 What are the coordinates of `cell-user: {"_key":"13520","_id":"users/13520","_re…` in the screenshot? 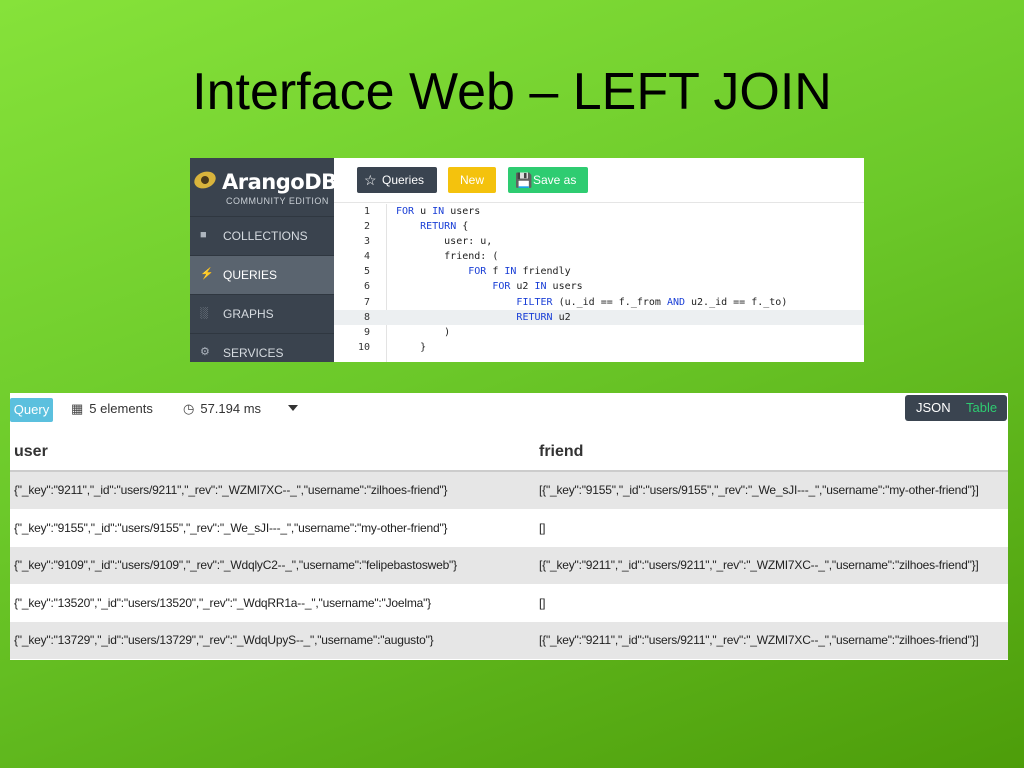 It's located at (222, 602).